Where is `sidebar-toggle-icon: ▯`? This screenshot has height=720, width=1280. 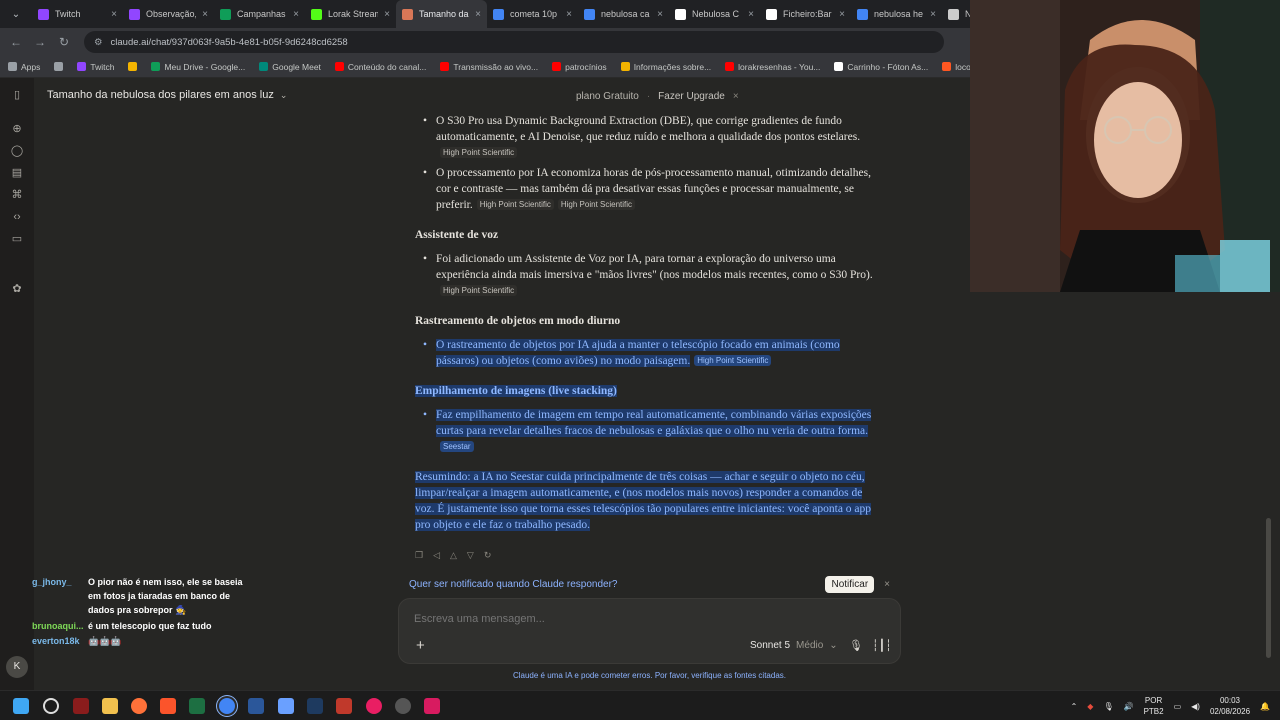 sidebar-toggle-icon: ▯ is located at coordinates (17, 95).